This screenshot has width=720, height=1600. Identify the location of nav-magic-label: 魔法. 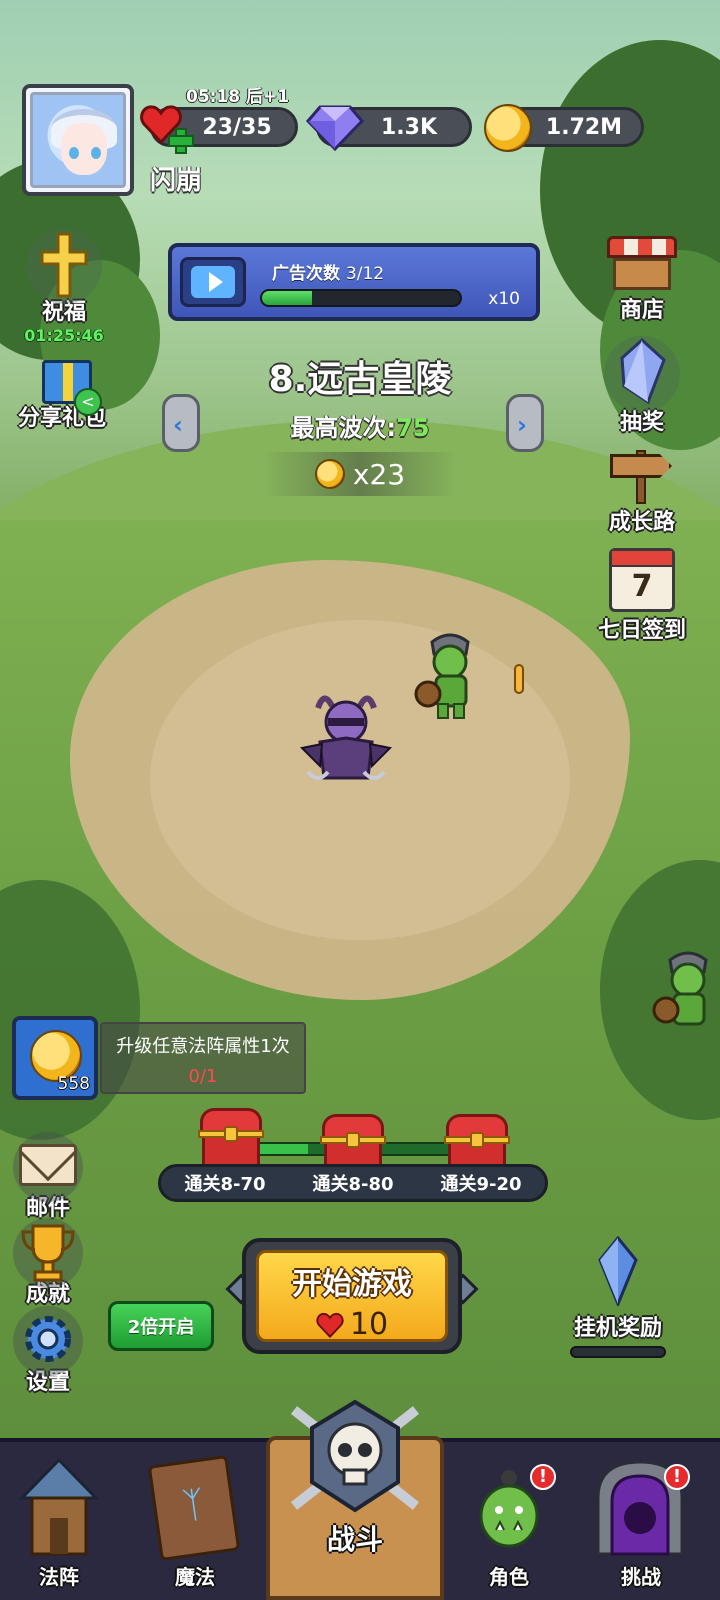
(195, 1577).